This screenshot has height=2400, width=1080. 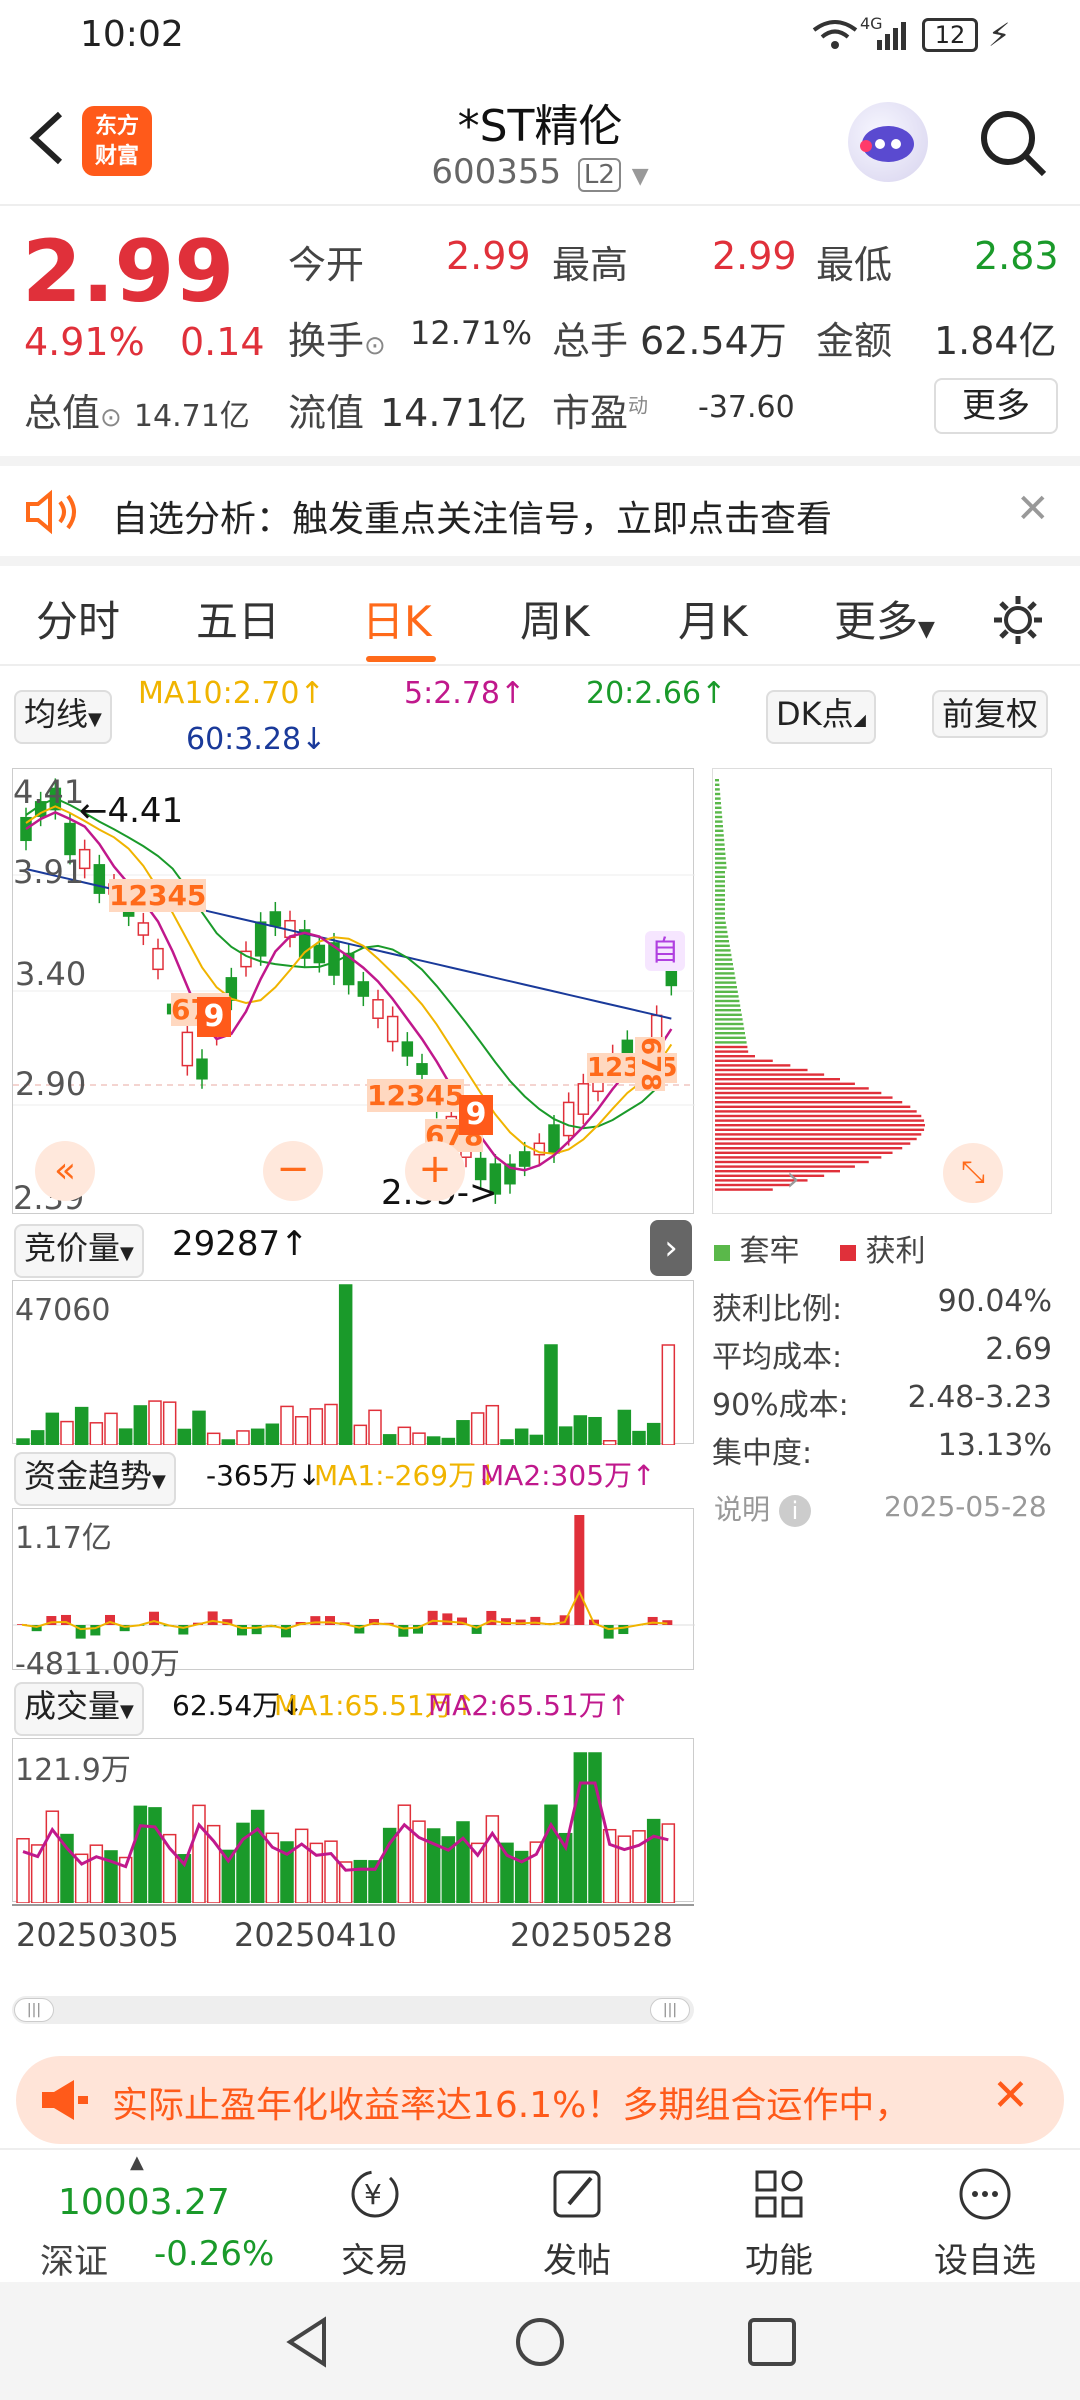 I want to click on system-back-icon, so click(x=308, y=2344).